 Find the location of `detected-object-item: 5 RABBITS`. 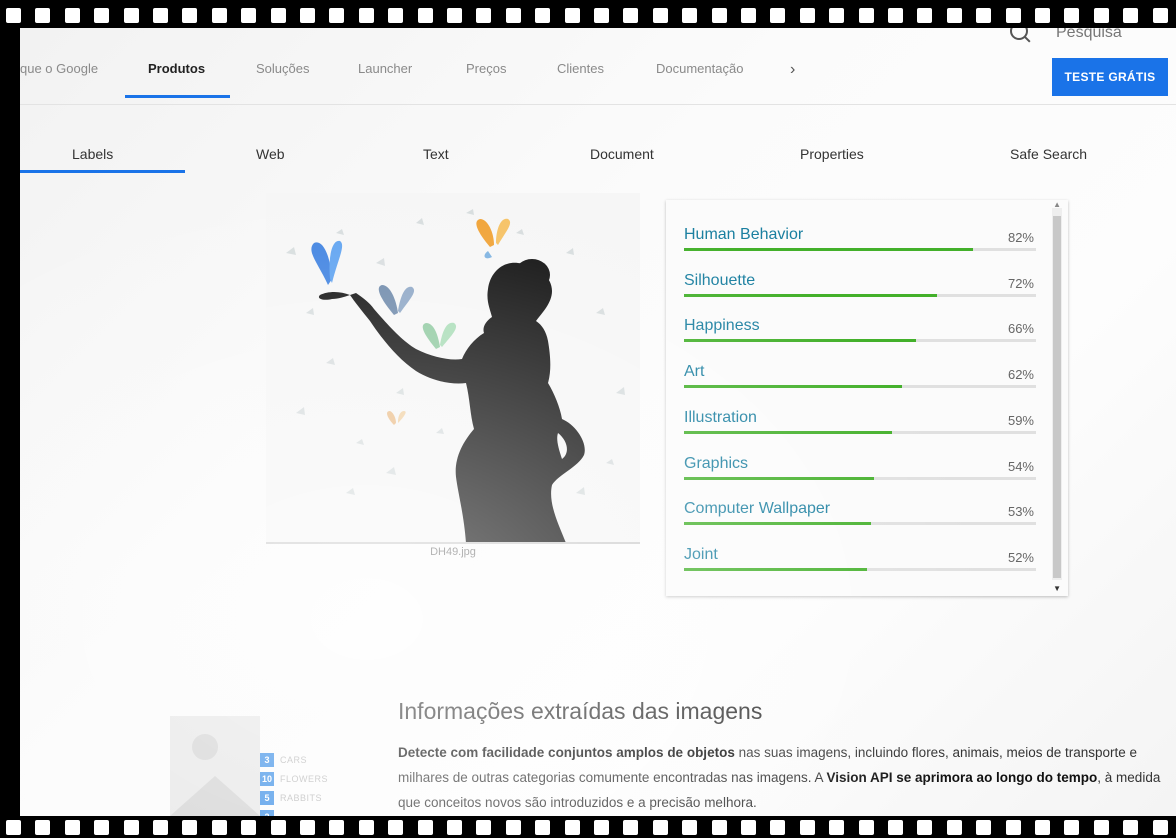

detected-object-item: 5 RABBITS is located at coordinates (294, 797).